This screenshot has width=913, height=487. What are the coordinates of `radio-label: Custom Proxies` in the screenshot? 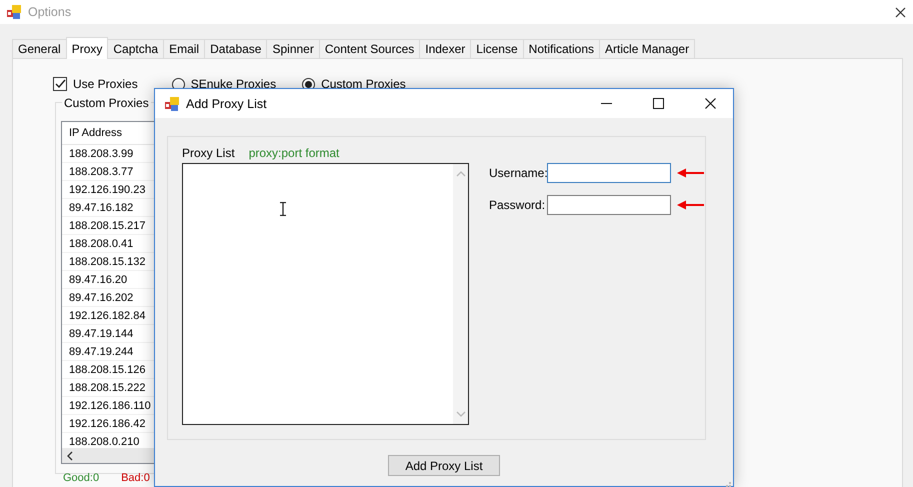 It's located at (363, 84).